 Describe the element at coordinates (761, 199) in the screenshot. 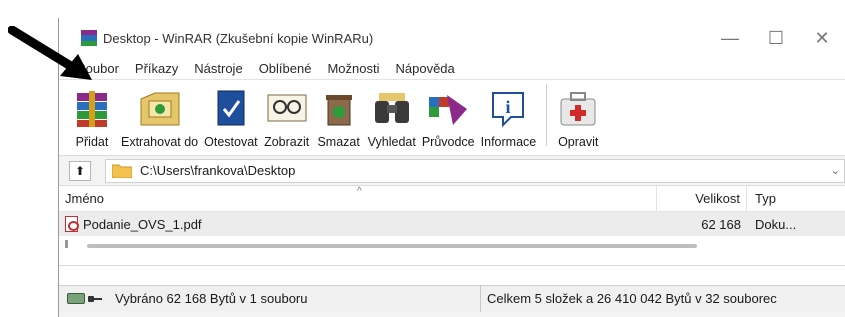

I see `column-type: Typ` at that location.